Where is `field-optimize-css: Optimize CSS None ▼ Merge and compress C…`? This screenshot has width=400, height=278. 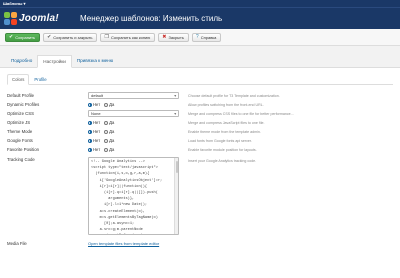
field-optimize-css: Optimize CSS None ▼ Merge and compress C… is located at coordinates (200, 113).